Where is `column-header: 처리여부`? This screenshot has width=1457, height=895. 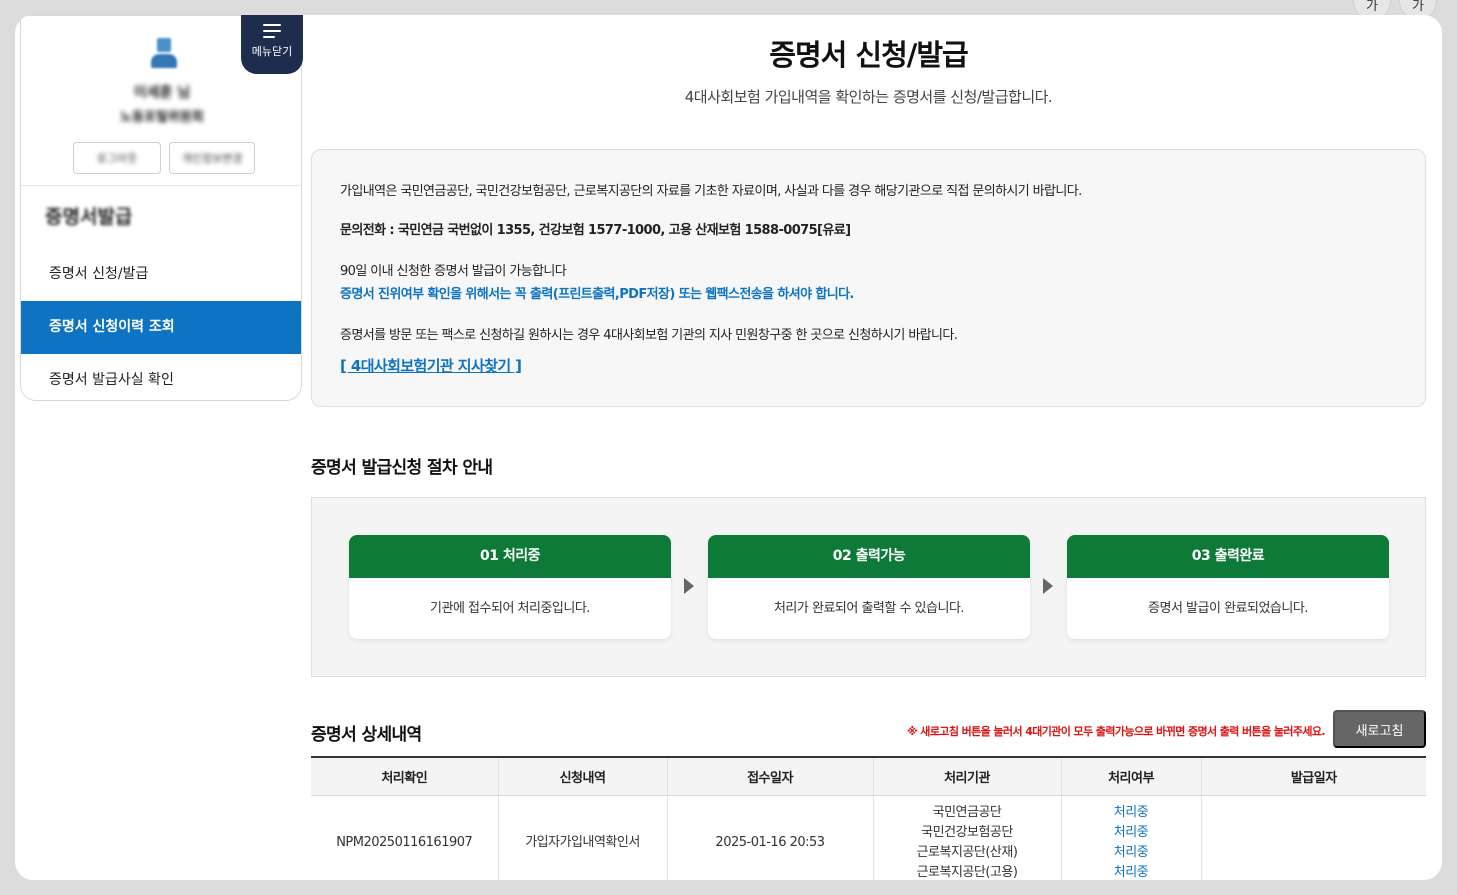 column-header: 처리여부 is located at coordinates (1131, 776).